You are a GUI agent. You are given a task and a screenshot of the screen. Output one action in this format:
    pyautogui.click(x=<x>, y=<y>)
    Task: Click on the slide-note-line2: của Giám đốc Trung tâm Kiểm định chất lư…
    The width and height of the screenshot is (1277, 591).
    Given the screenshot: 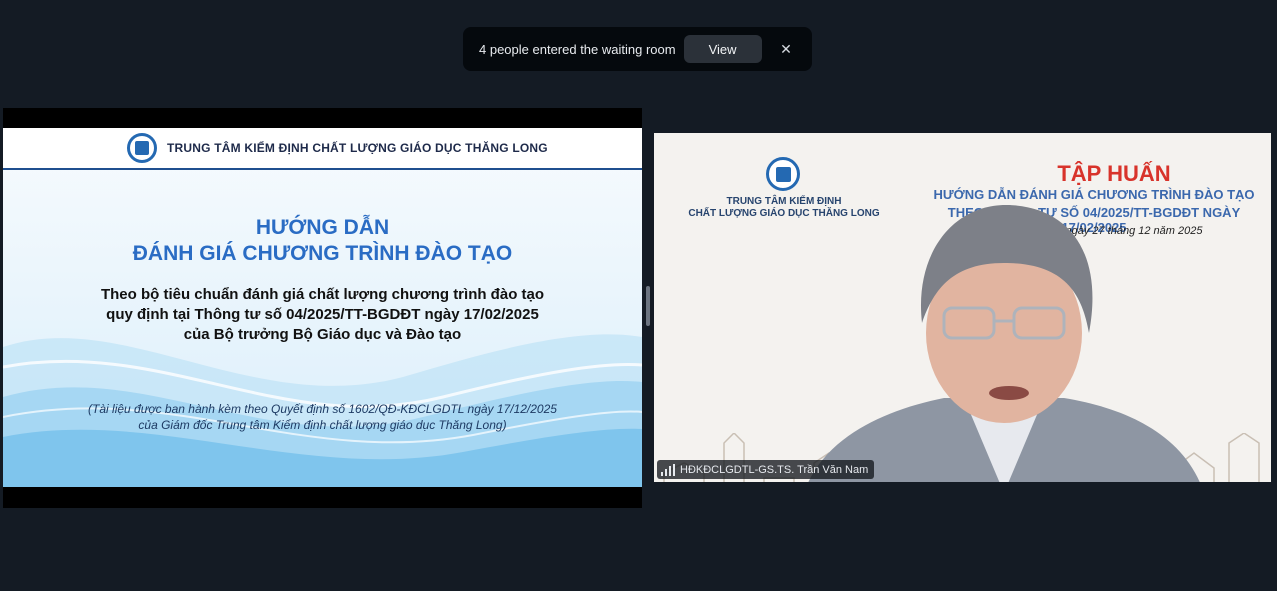 What is the action you would take?
    pyautogui.click(x=322, y=425)
    